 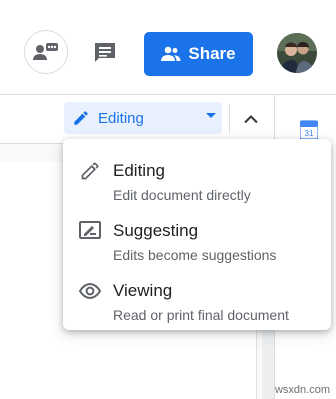 What do you see at coordinates (90, 231) in the screenshot?
I see `suggest-icon` at bounding box center [90, 231].